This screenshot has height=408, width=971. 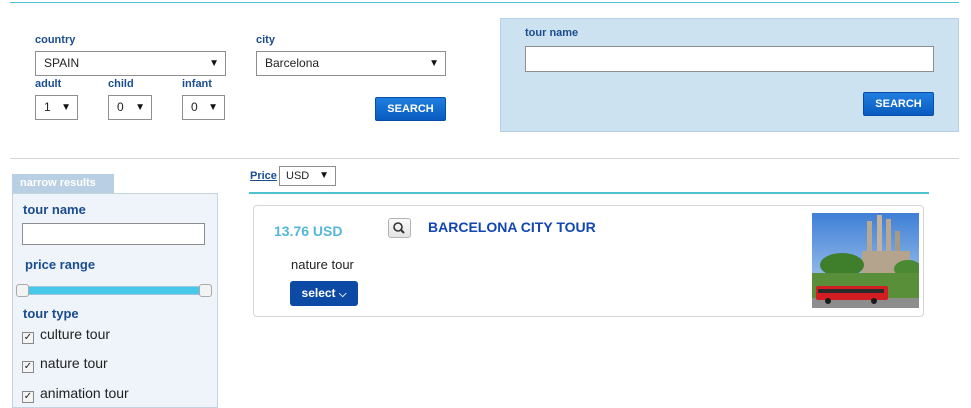 I want to click on tour-thumbnail-image, so click(x=865, y=260).